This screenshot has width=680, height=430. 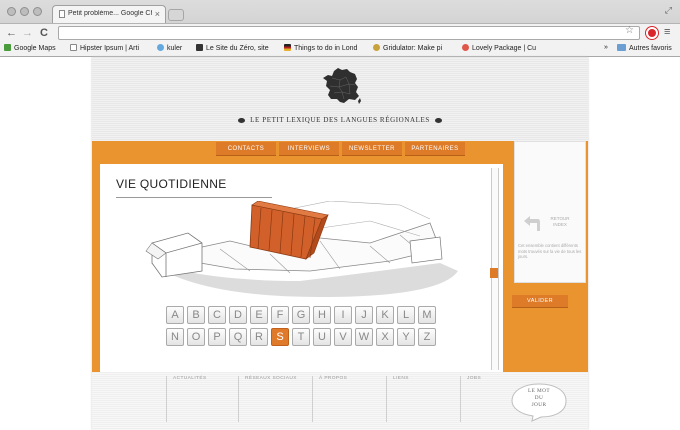 What do you see at coordinates (202, 399) in the screenshot?
I see `footer-actualites: ACTUALITÉS` at bounding box center [202, 399].